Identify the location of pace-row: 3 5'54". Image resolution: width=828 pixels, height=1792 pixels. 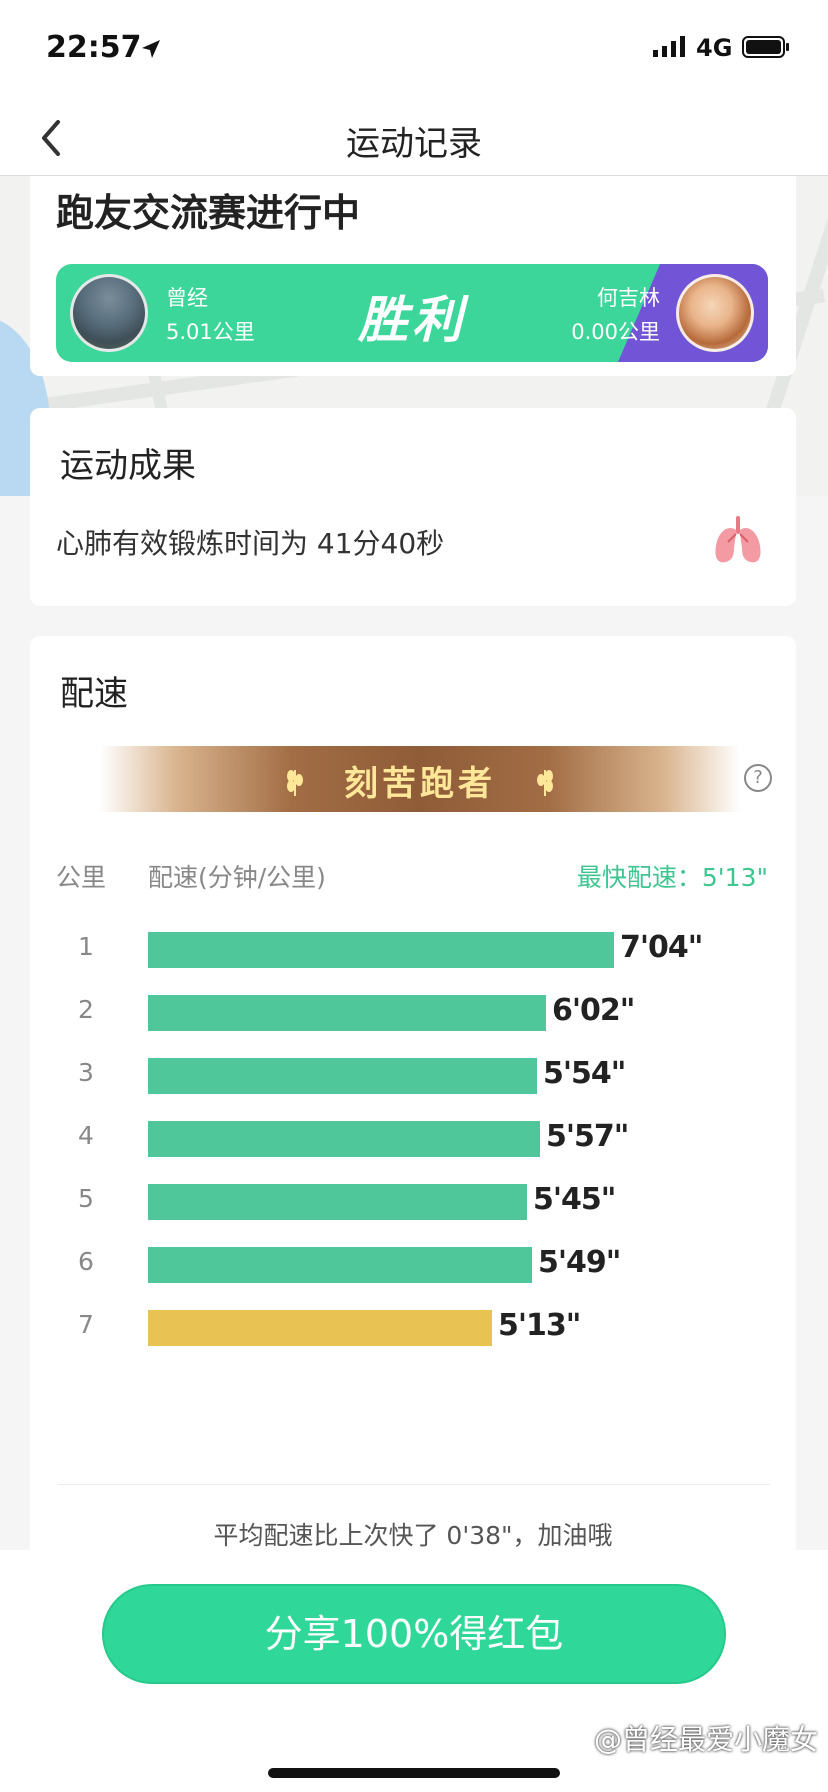
(413, 1076).